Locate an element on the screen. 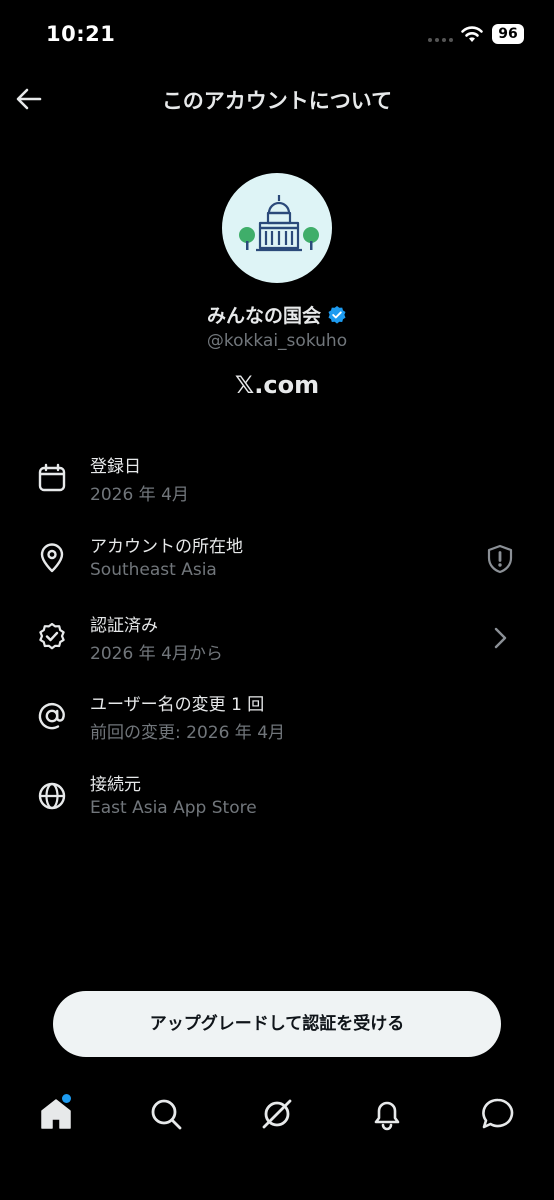 The width and height of the screenshot is (554, 1200). battery-level: 96 is located at coordinates (508, 34).